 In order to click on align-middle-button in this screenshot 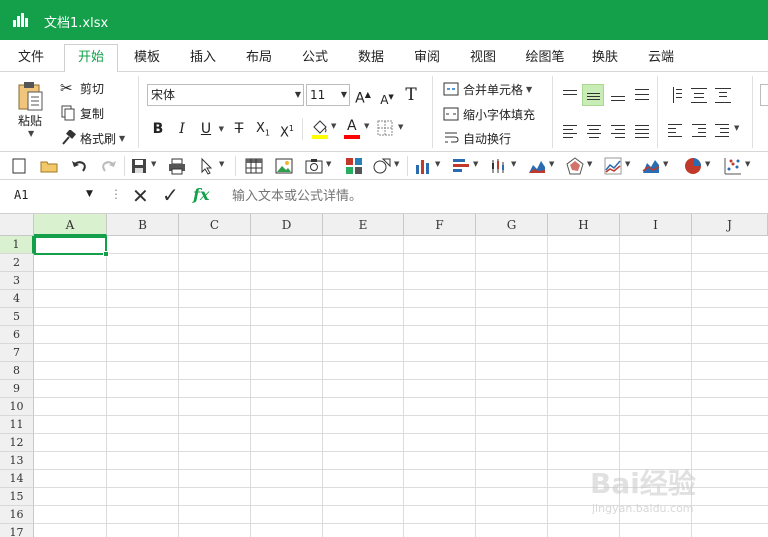, I will do `click(593, 95)`.